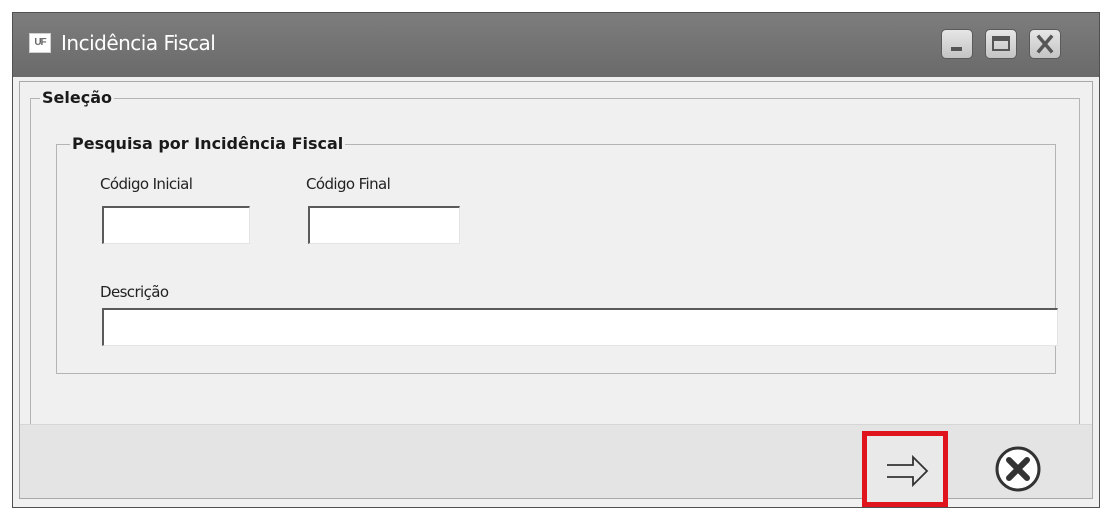 Image resolution: width=1107 pixels, height=518 pixels. I want to click on descricao-input, so click(580, 327).